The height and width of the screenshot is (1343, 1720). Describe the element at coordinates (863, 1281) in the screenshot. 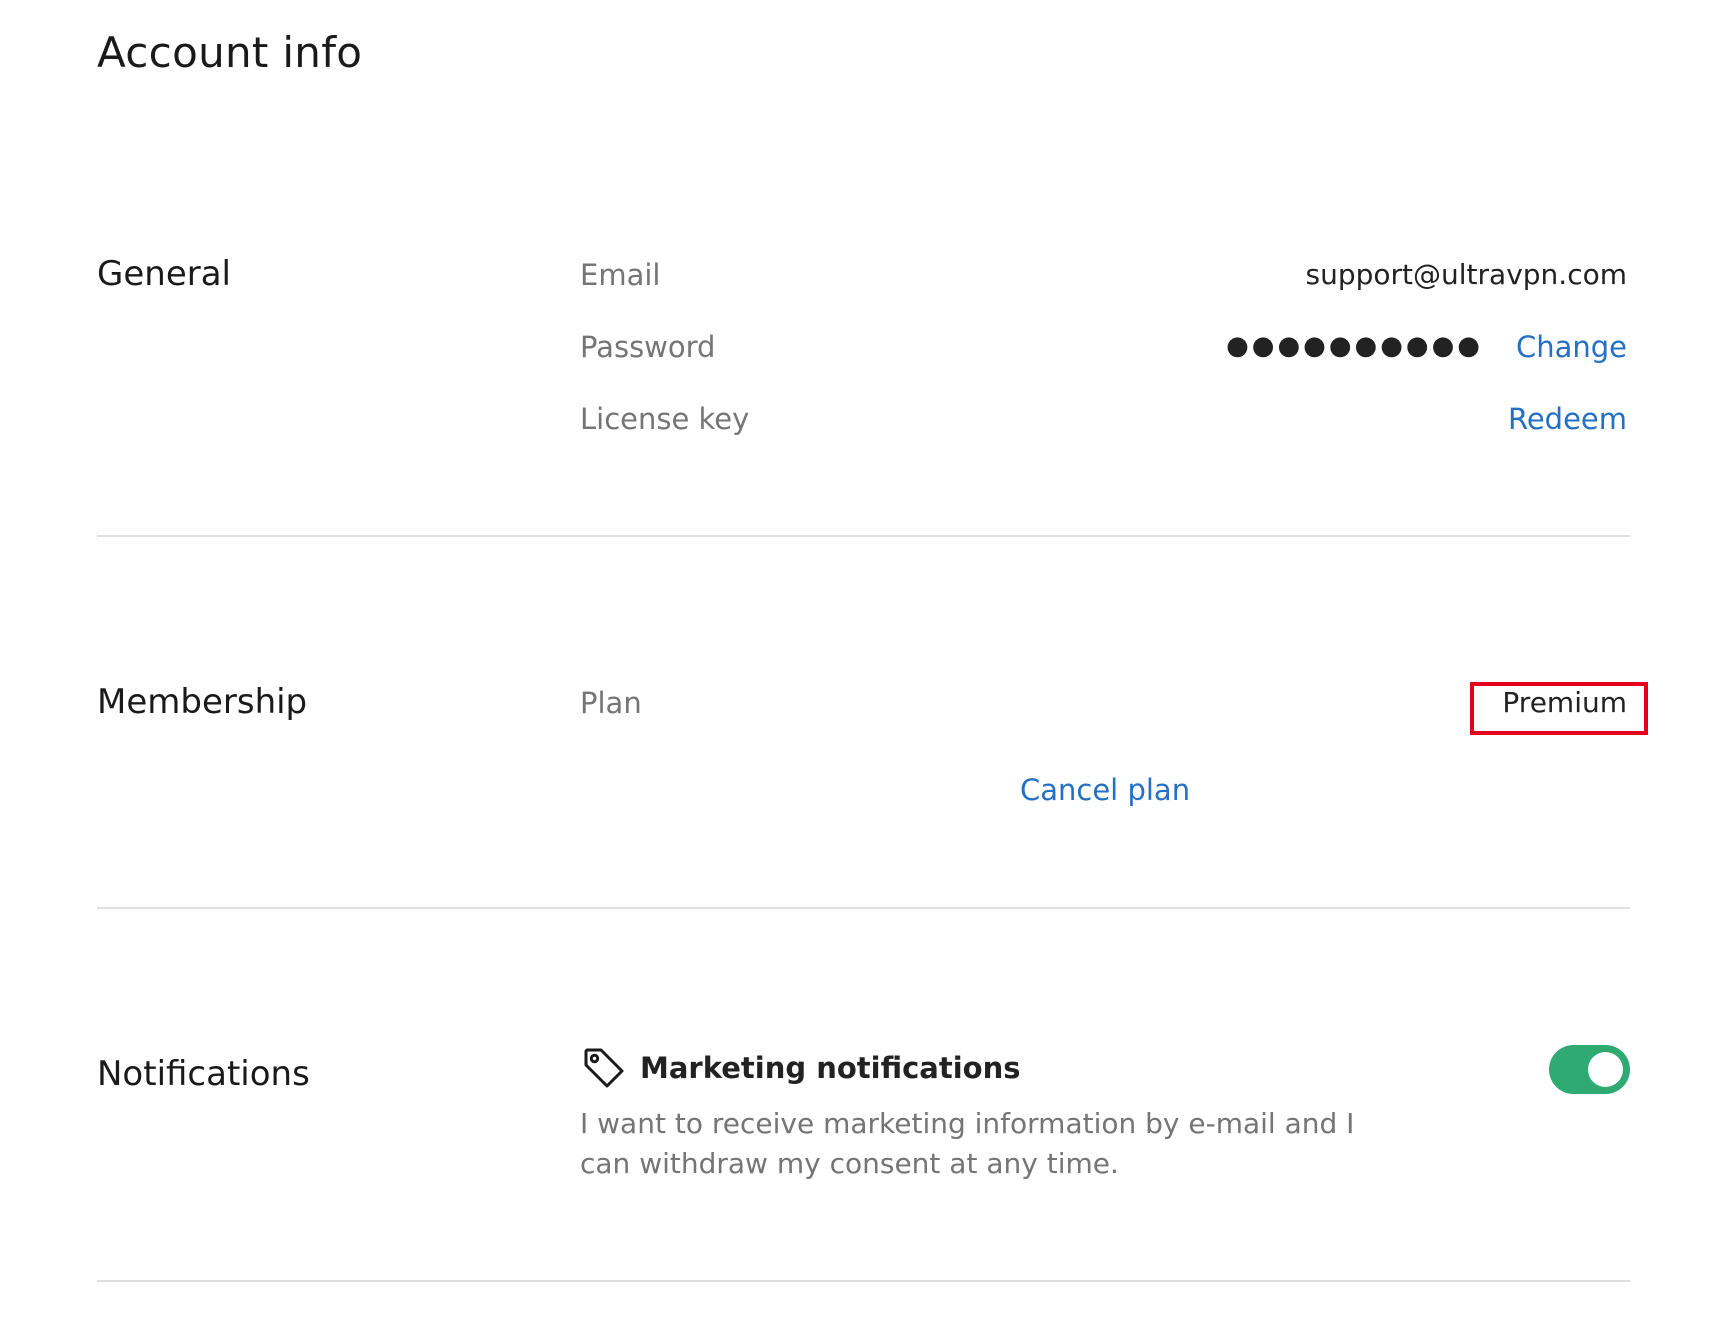

I see `divider-notifications` at that location.